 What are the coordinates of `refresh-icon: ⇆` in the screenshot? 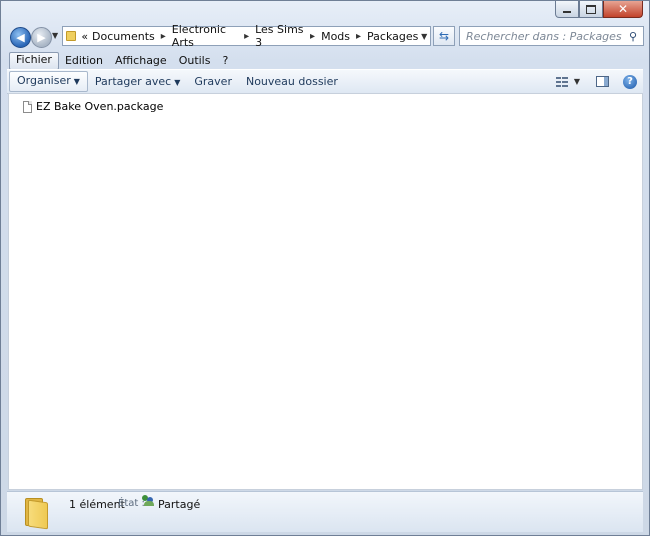 It's located at (444, 36).